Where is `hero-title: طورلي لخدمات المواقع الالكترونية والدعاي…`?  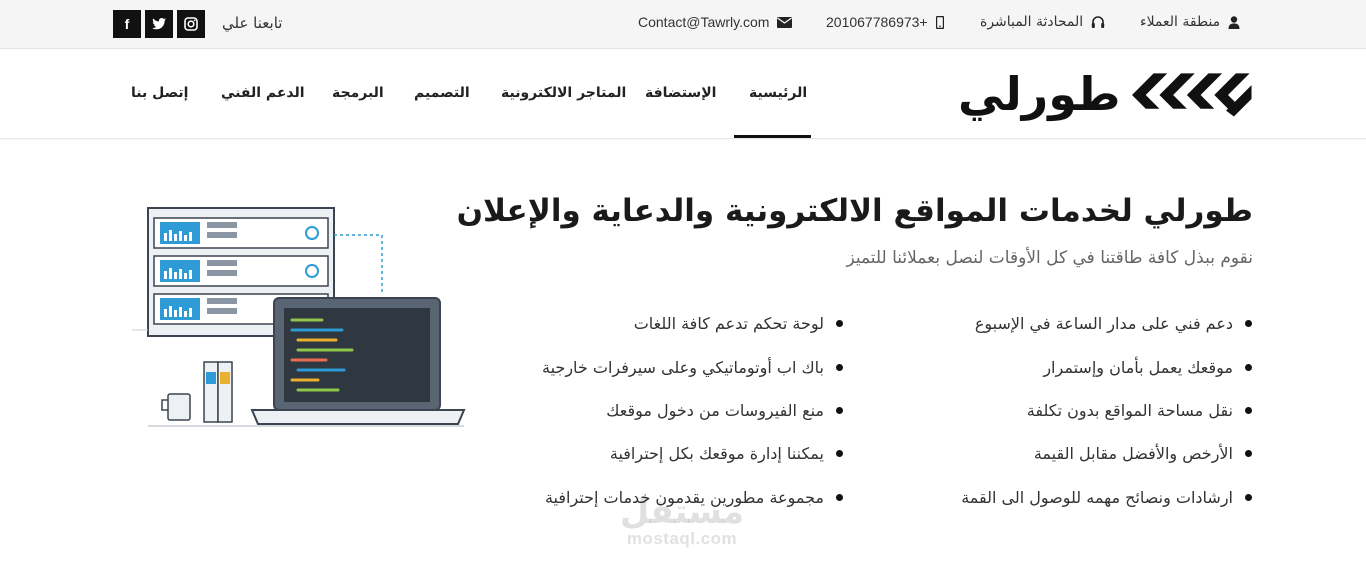
hero-title: طورلي لخدمات المواقع الالكترونية والدعاي… is located at coordinates (854, 211).